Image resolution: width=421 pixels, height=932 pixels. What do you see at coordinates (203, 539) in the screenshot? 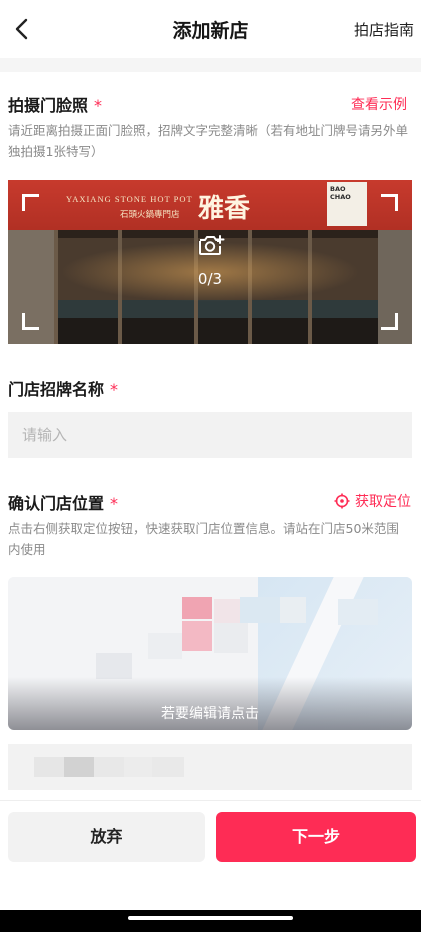
I see `store-location-hint: 点击右侧获取定位按钮，快速获取门店位置信息。请站在门店50米范围内使用` at bounding box center [203, 539].